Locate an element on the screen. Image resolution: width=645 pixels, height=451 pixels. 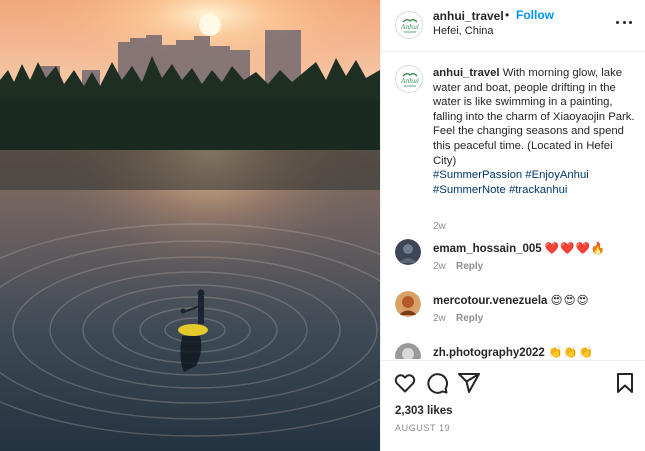
hashtag-link: #EnjoyAnhui is located at coordinates (556, 175).